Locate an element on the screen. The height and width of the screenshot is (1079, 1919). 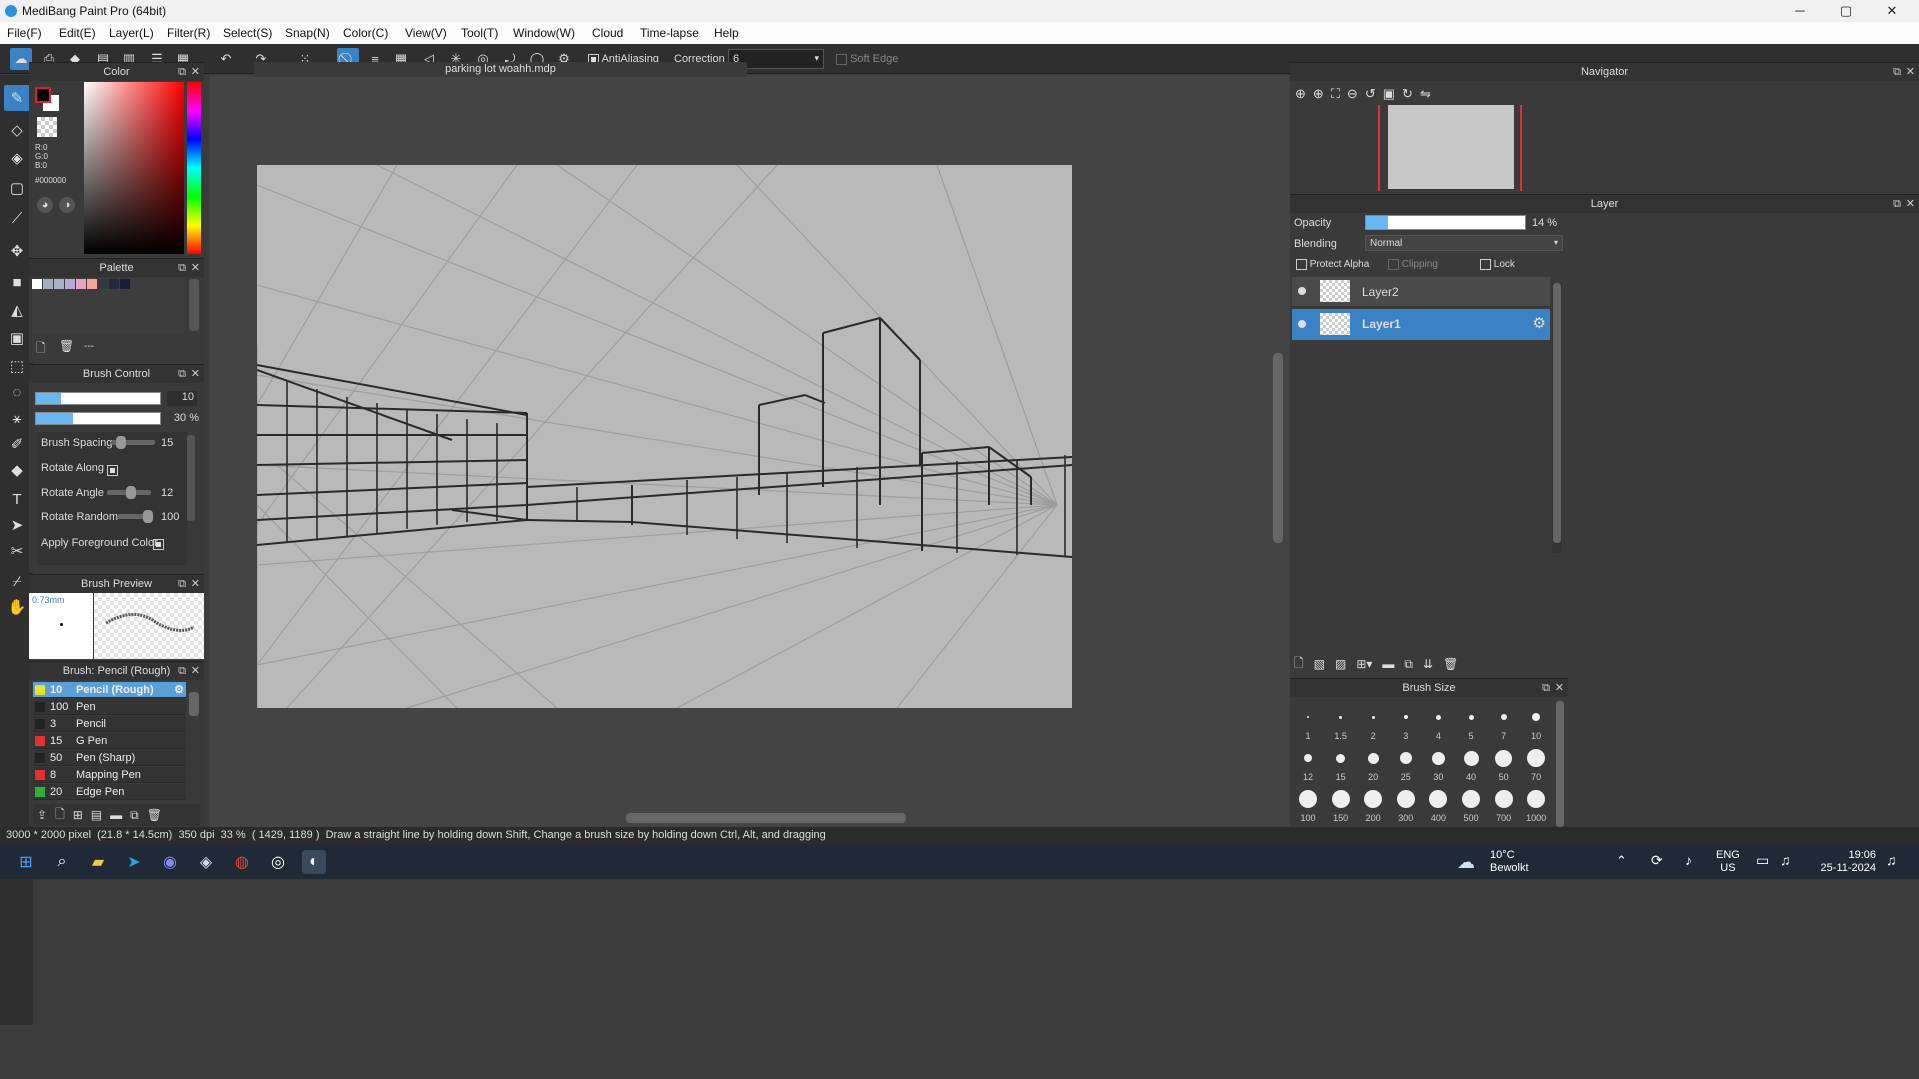
lasso-icon: ◌ is located at coordinates (17, 392).